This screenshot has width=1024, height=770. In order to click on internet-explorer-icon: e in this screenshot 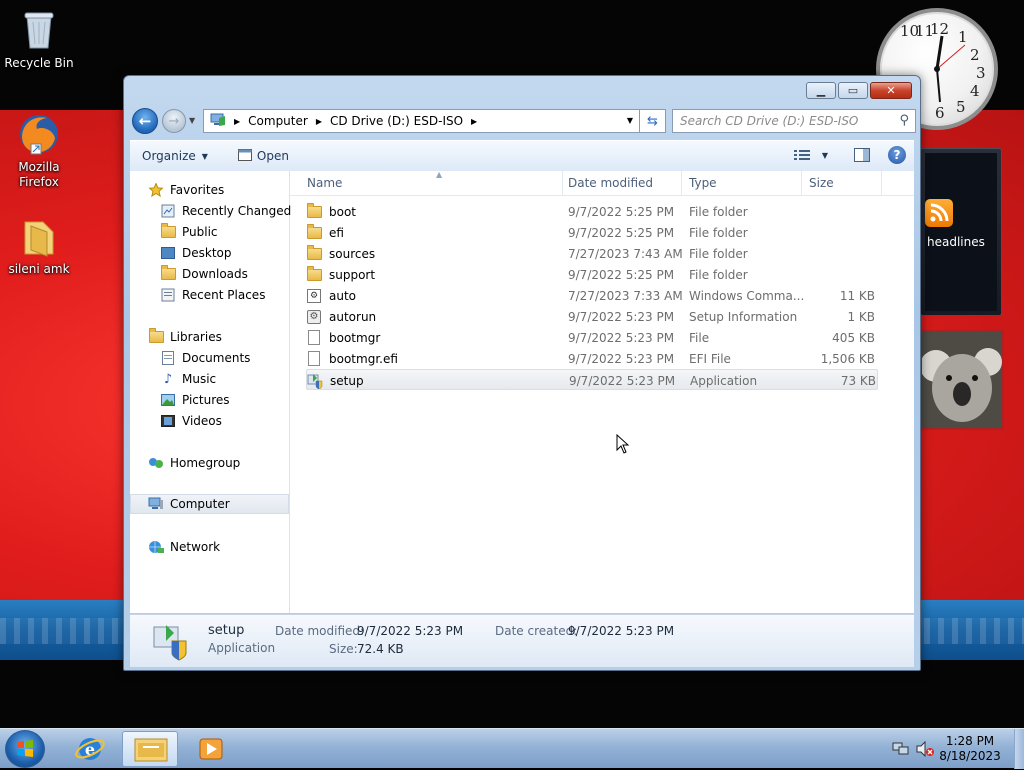, I will do `click(90, 749)`.